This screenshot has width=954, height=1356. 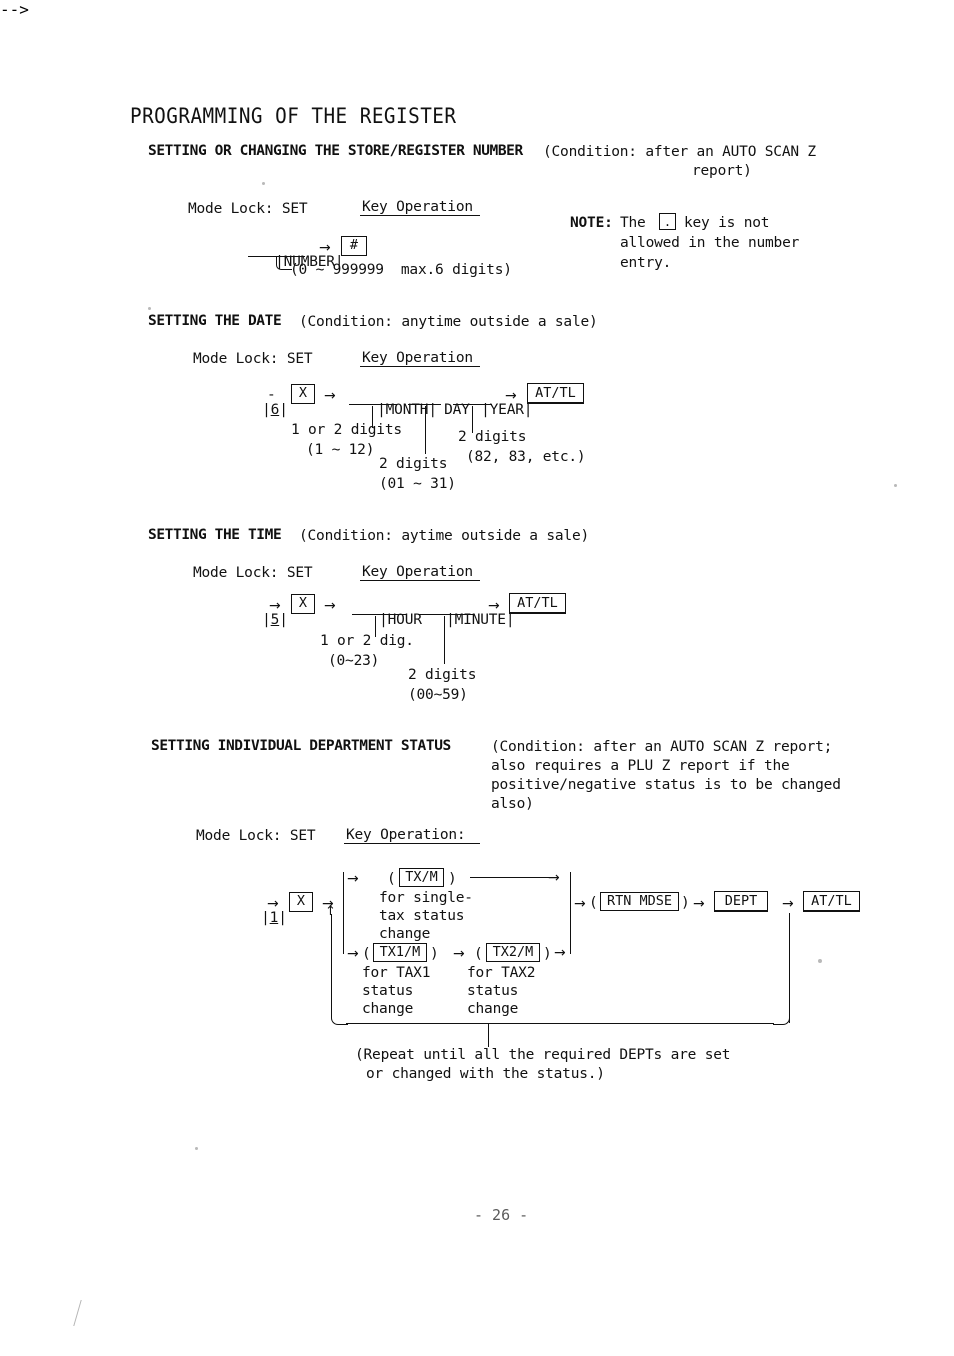 What do you see at coordinates (354, 246) in the screenshot?
I see `hash-key: #` at bounding box center [354, 246].